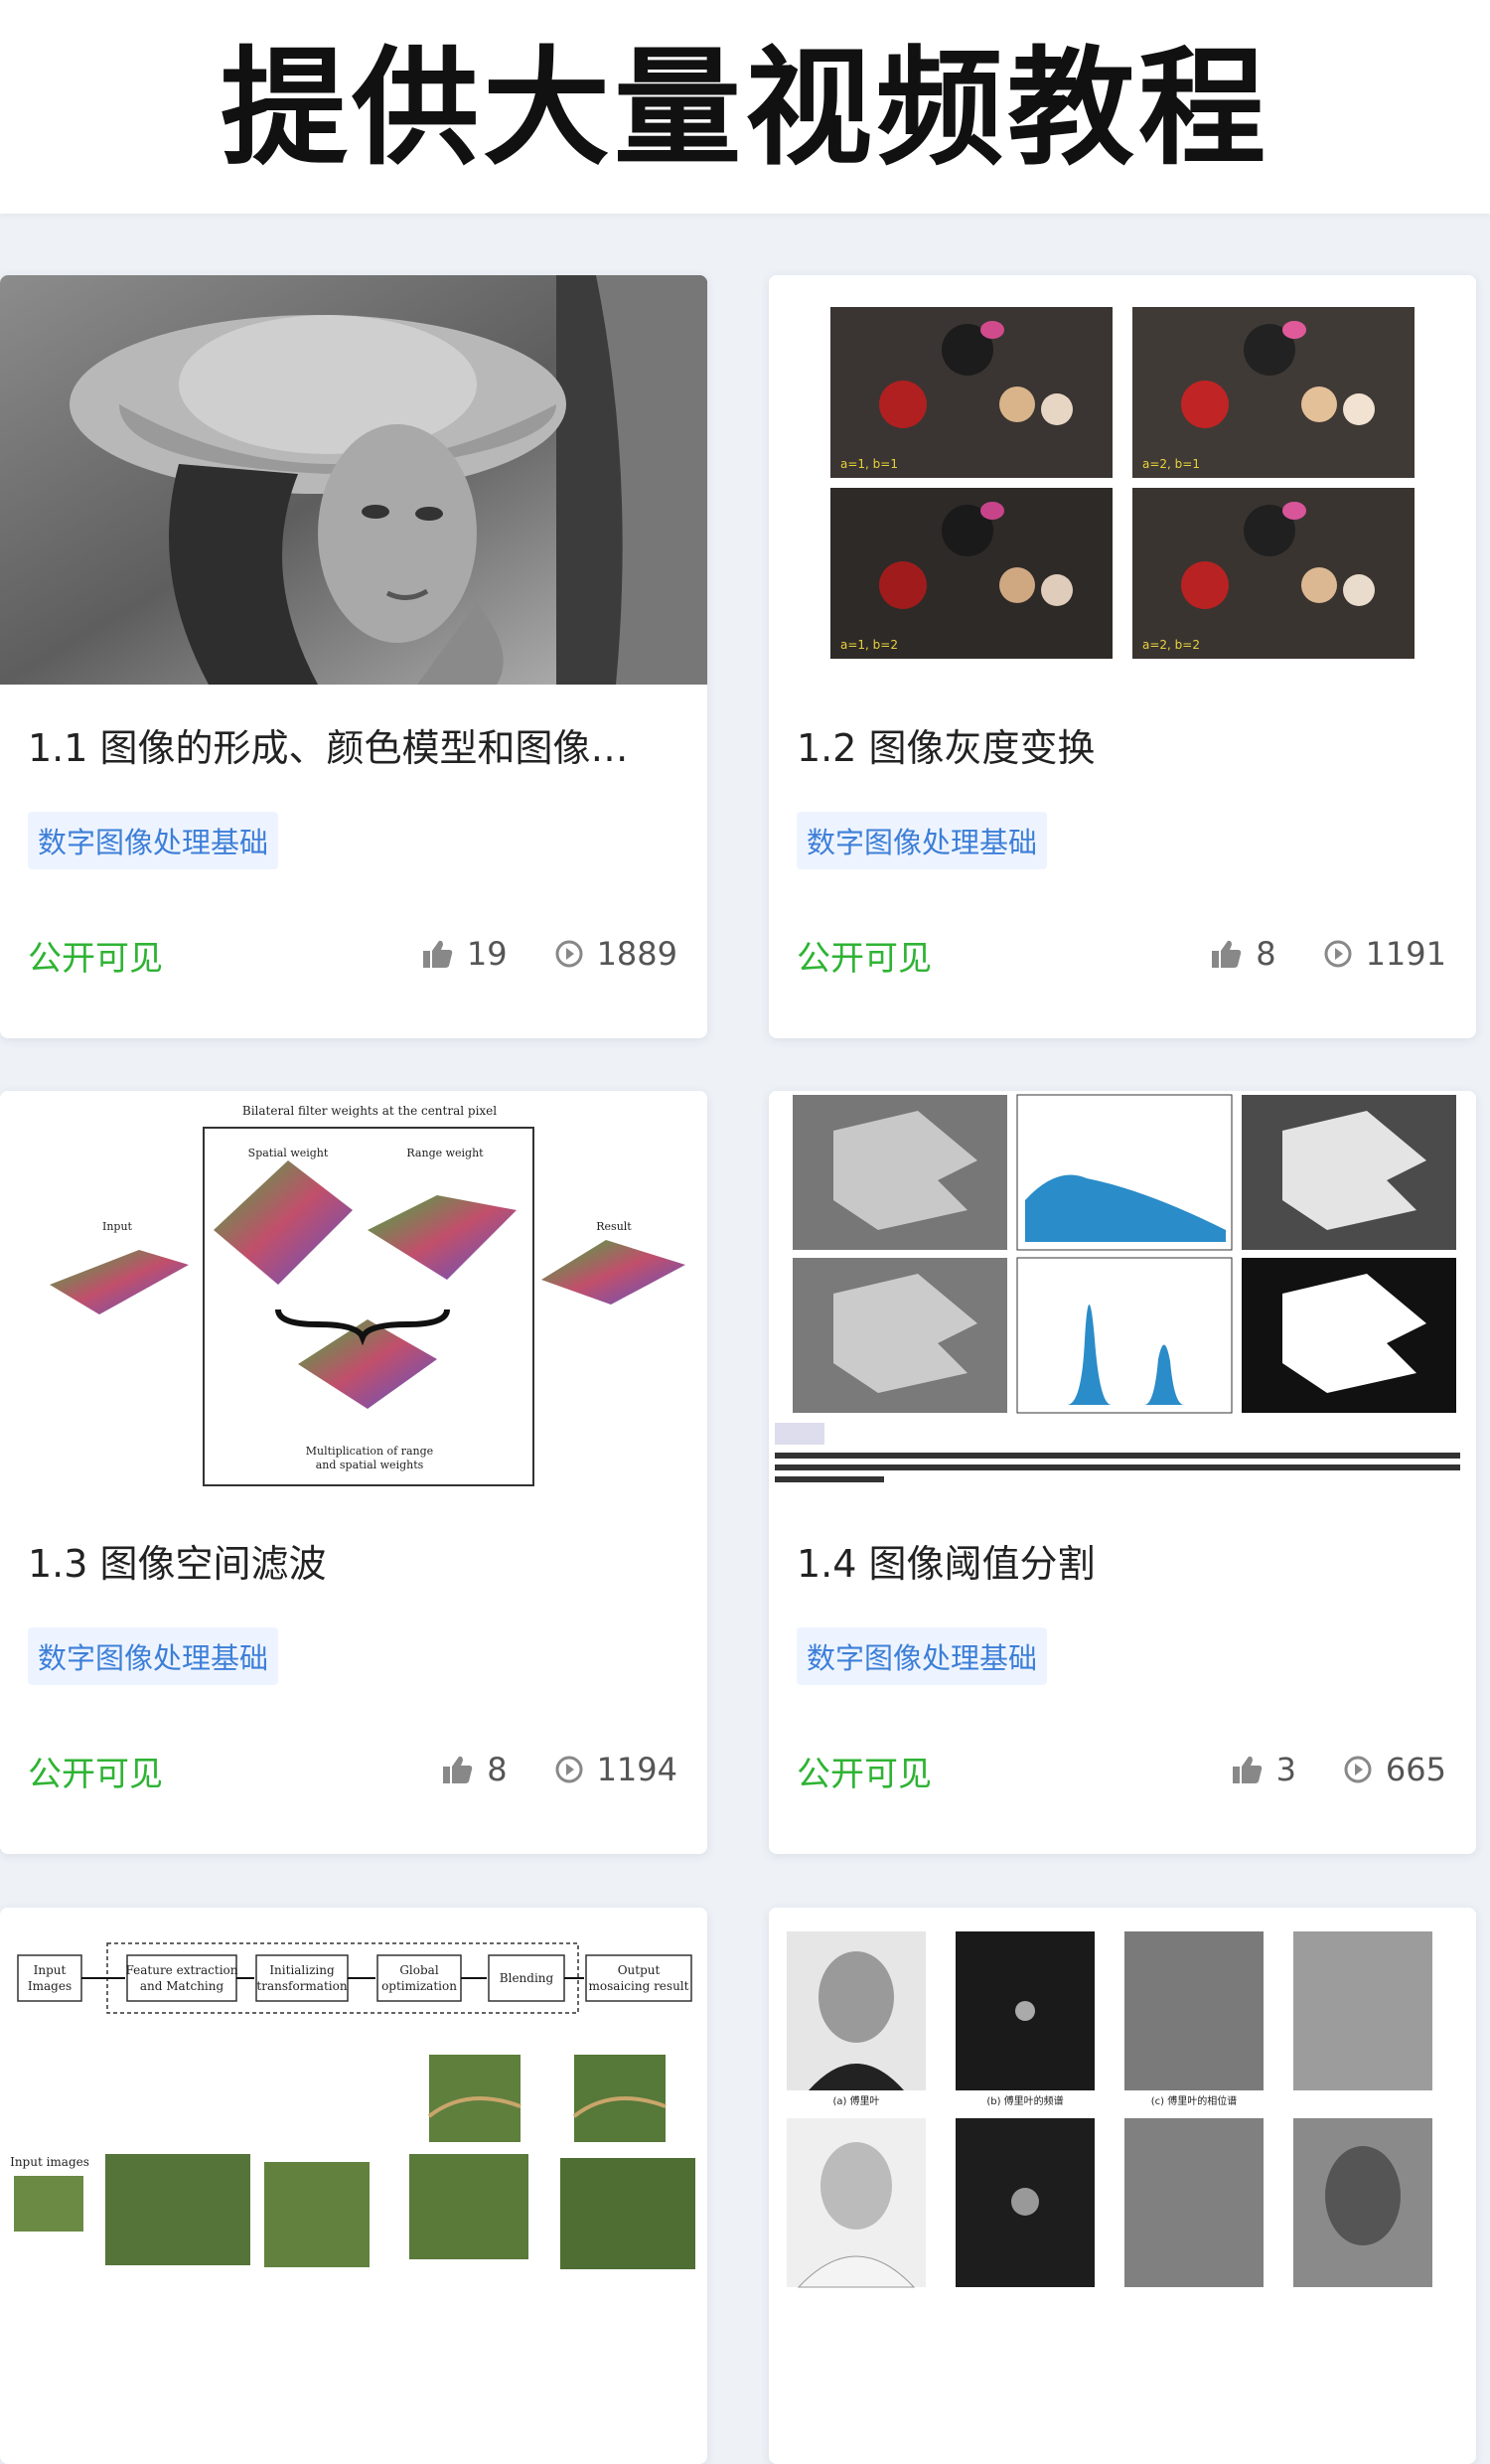 The height and width of the screenshot is (2464, 1490). Describe the element at coordinates (355, 1561) in the screenshot. I see `card-title: 1.3 图像空间滤波` at that location.